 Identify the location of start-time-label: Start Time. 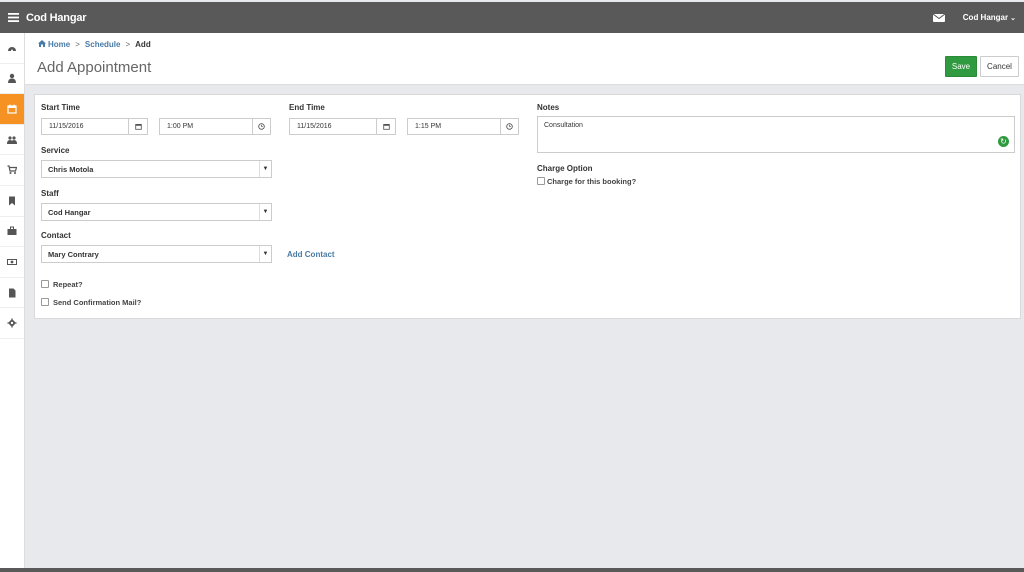
(60, 107).